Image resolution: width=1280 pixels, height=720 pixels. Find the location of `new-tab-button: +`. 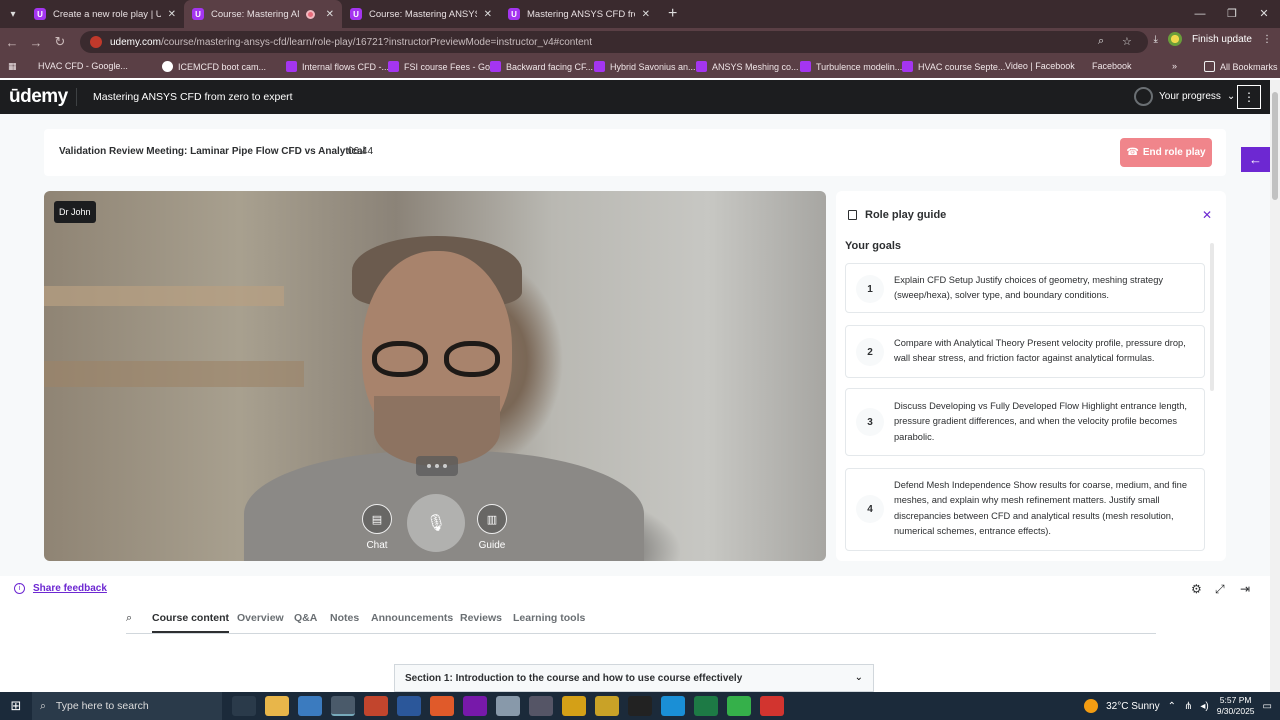

new-tab-button: + is located at coordinates (672, 14).